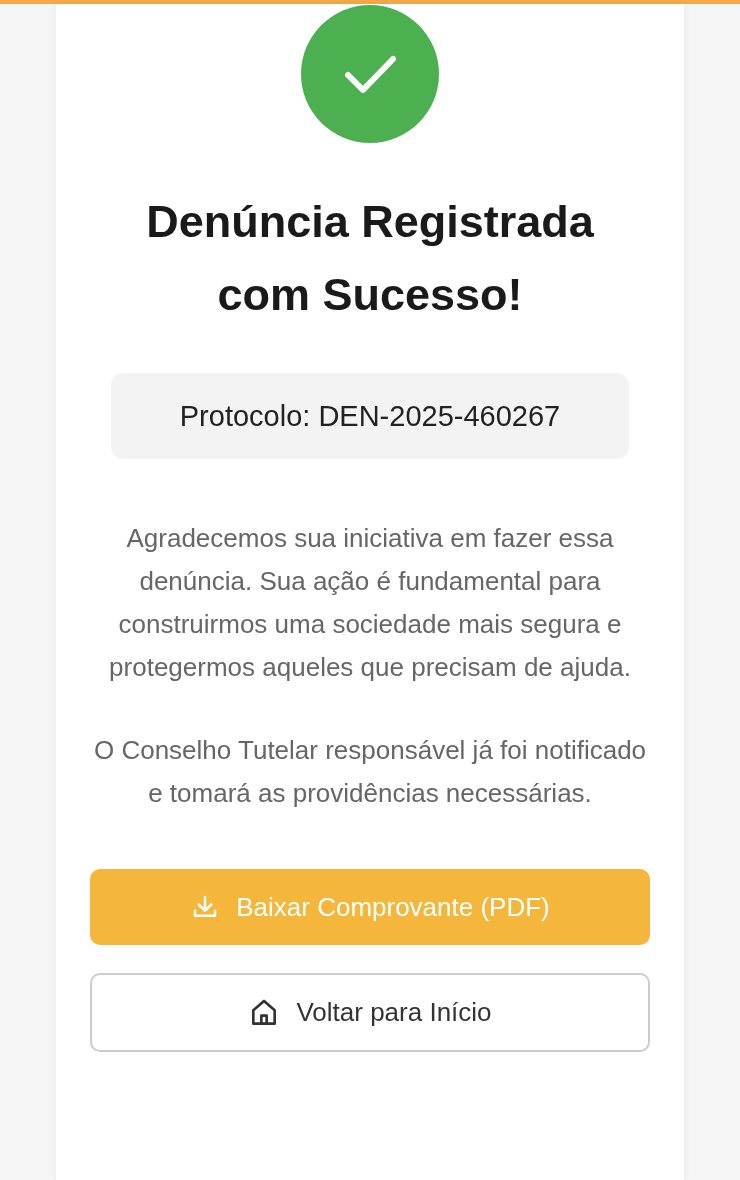 The height and width of the screenshot is (1180, 740). I want to click on message-paragraph: Agradecemos sua iniciativa em fazer essa denúncia. Sua ação é fundamental para construirmos uma sociedade mais segura e protegermos aqueles que precisam de ajuda., so click(370, 603).